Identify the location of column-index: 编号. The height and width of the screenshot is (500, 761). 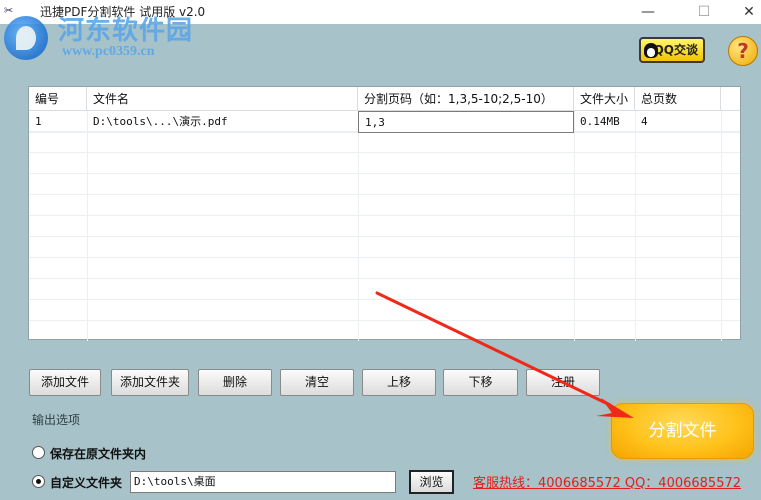
(58, 99).